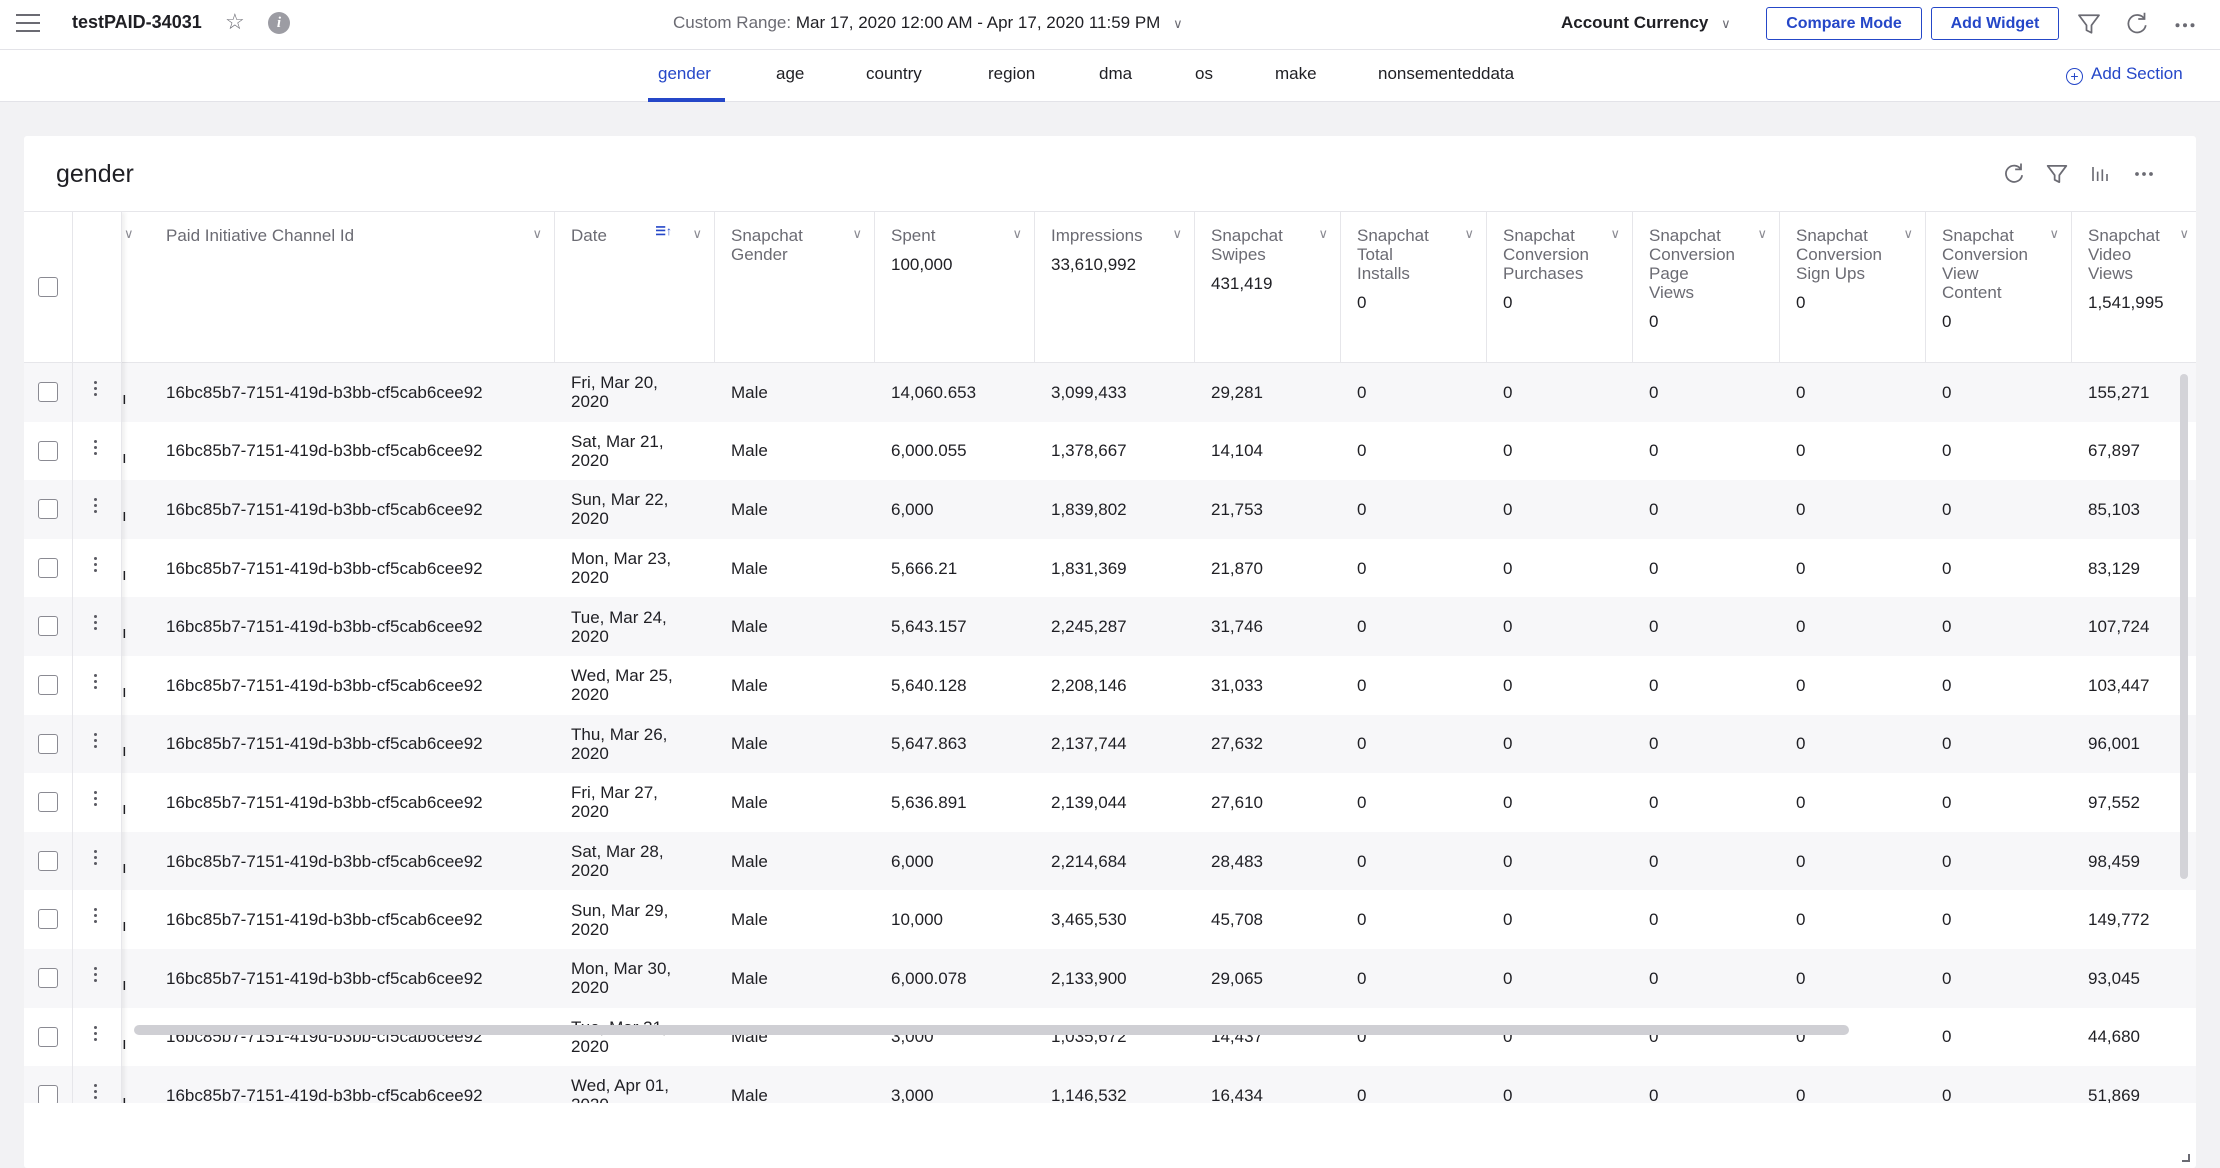 The height and width of the screenshot is (1168, 2220). Describe the element at coordinates (1089, 392) in the screenshot. I see `cell-impressions: 3,099,433` at that location.